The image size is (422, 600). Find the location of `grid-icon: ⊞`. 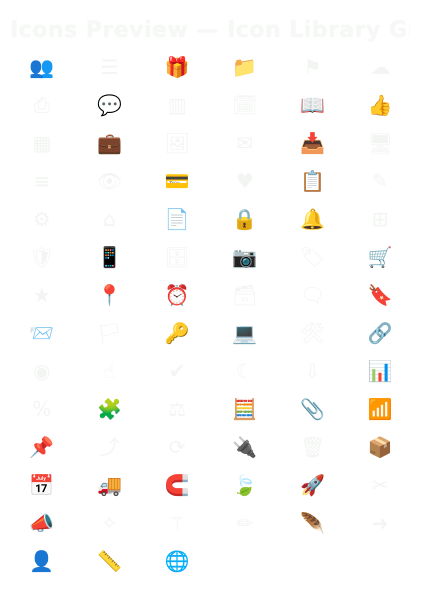

grid-icon: ⊞ is located at coordinates (380, 219).